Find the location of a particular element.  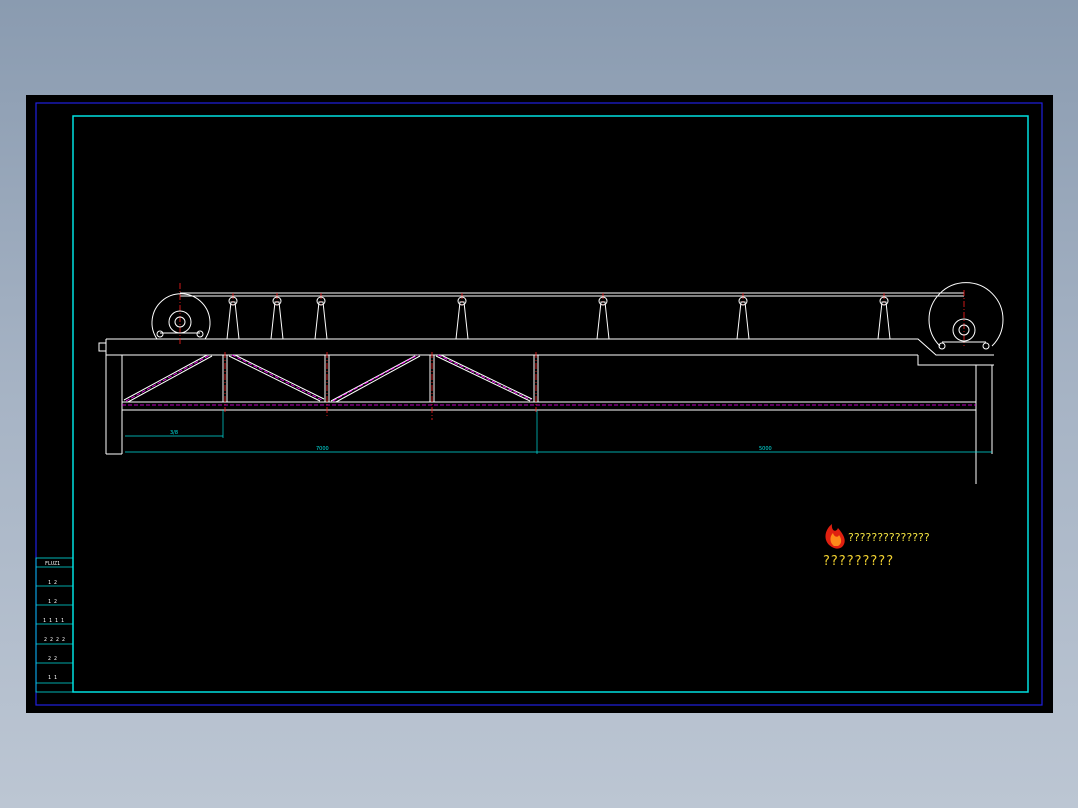

title-block-row-6: 2 2 is located at coordinates (52, 659).